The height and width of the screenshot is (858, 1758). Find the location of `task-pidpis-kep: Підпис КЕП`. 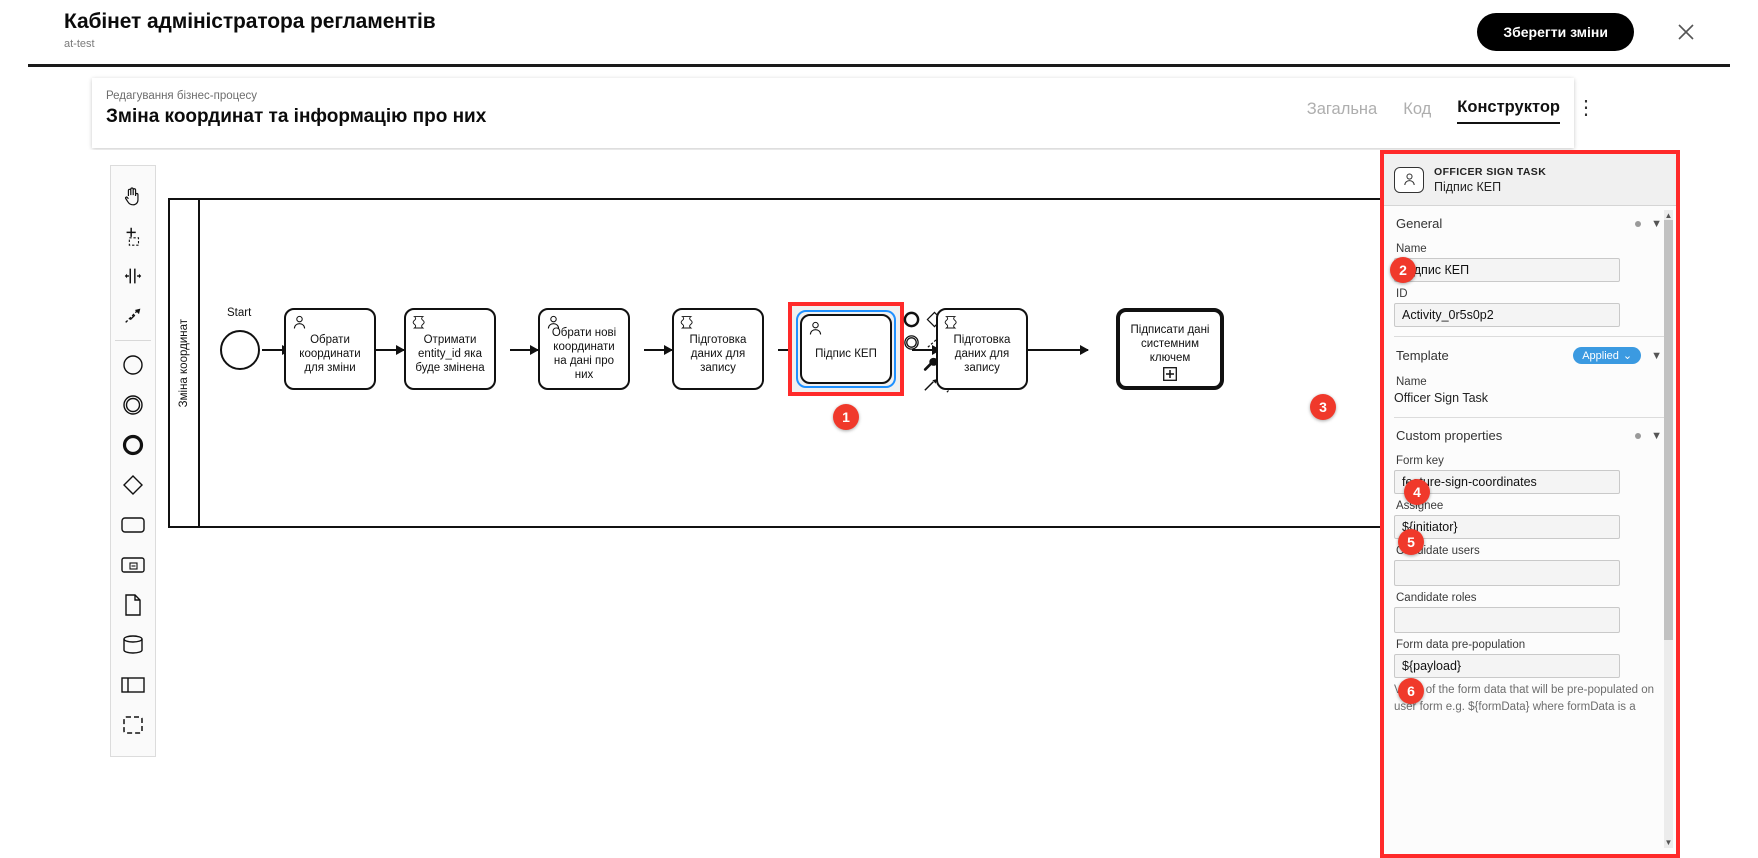

task-pidpis-kep: Підпис КЕП is located at coordinates (846, 349).